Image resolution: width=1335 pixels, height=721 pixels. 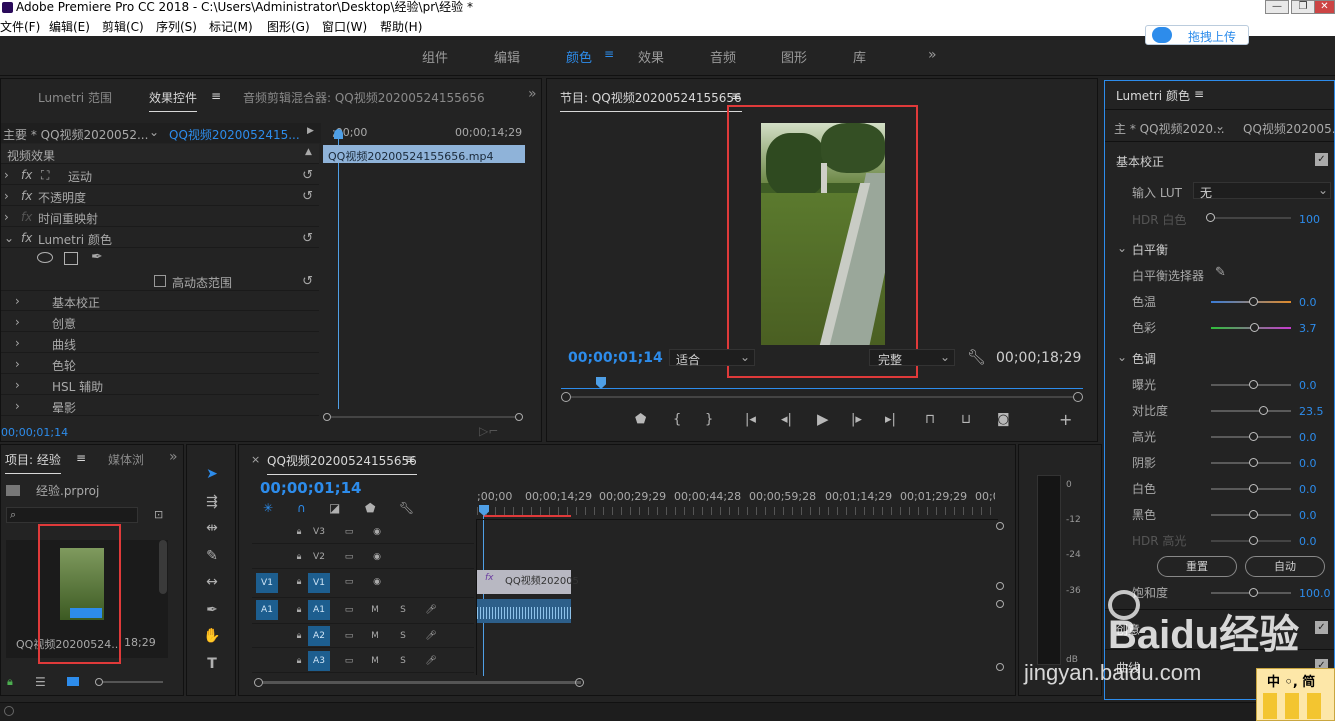 What do you see at coordinates (160, 322) in the screenshot?
I see `sub-creative: › 创意` at bounding box center [160, 322].